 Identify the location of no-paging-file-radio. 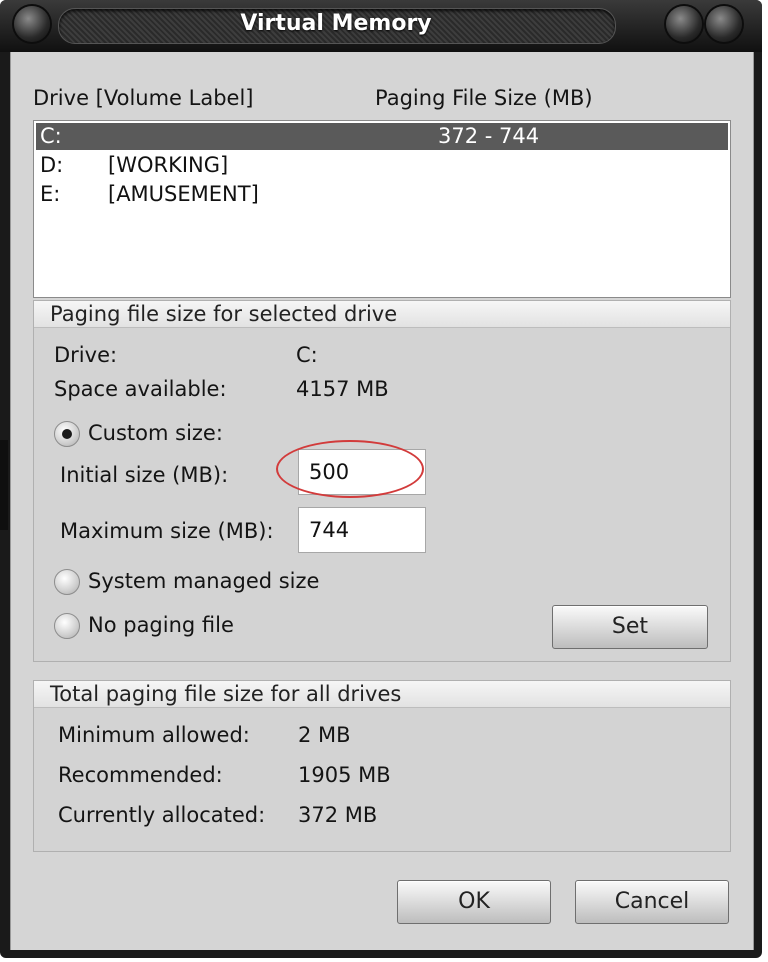
(67, 626).